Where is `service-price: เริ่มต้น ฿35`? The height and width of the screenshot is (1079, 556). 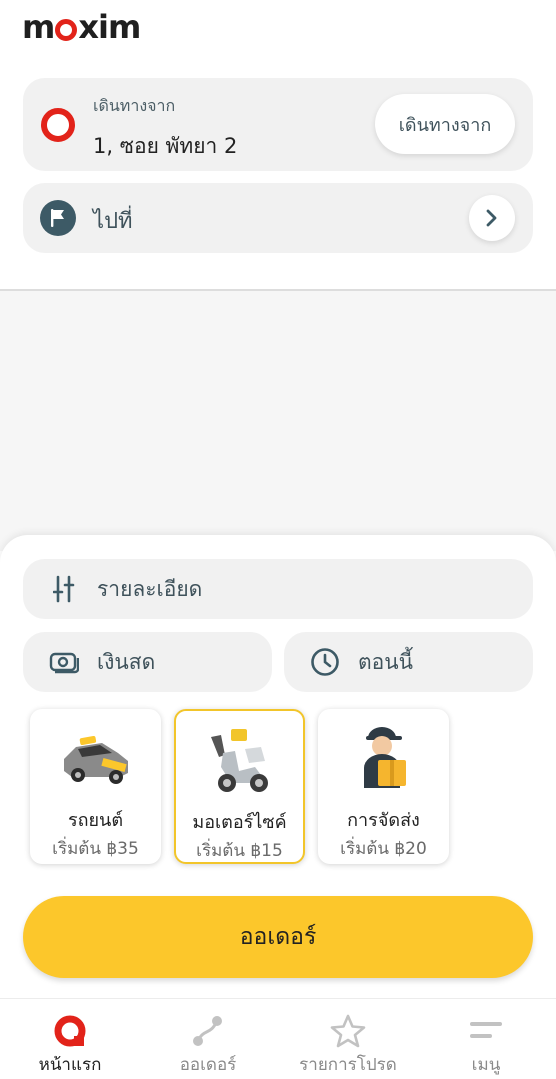
service-price: เริ่มต้น ฿35 is located at coordinates (95, 849).